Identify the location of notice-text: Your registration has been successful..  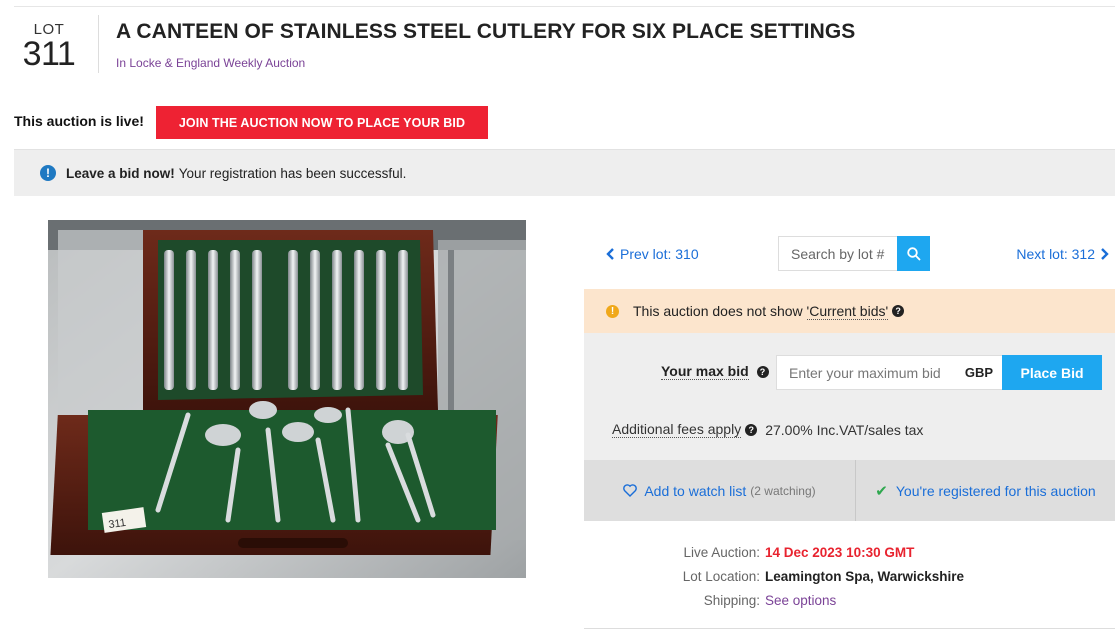
(292, 173).